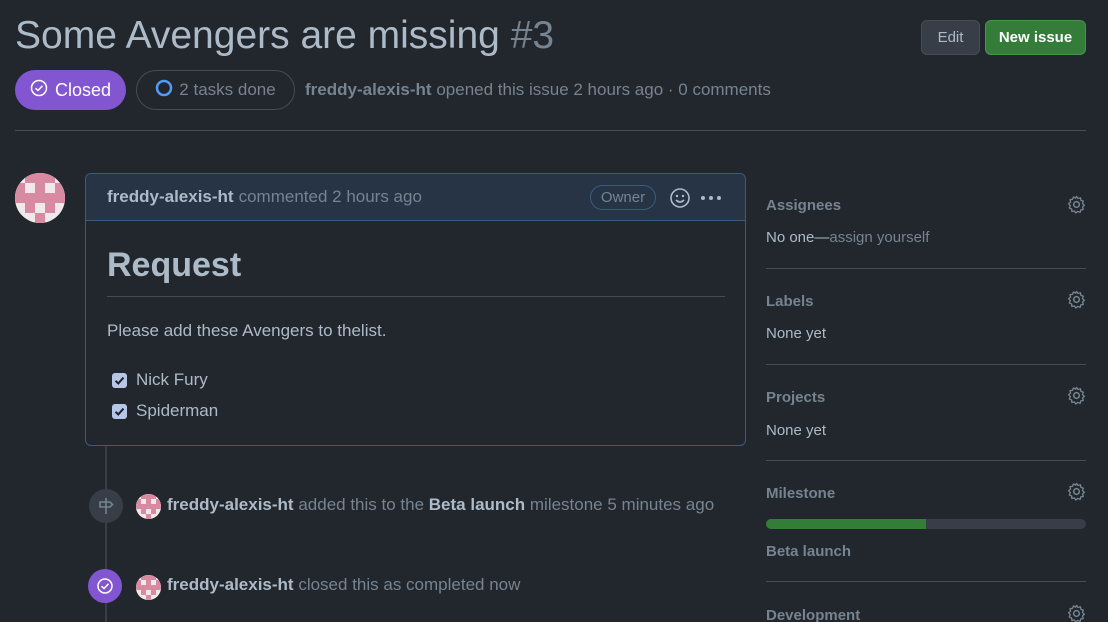  I want to click on assignees-none-text: No one—, so click(798, 237).